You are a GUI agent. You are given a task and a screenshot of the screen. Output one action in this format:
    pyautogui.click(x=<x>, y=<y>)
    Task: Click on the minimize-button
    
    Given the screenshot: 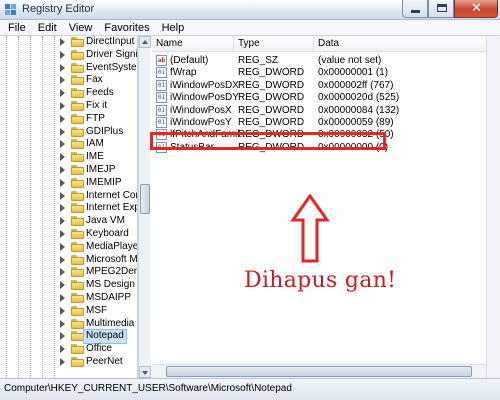 What is the action you would take?
    pyautogui.click(x=415, y=9)
    